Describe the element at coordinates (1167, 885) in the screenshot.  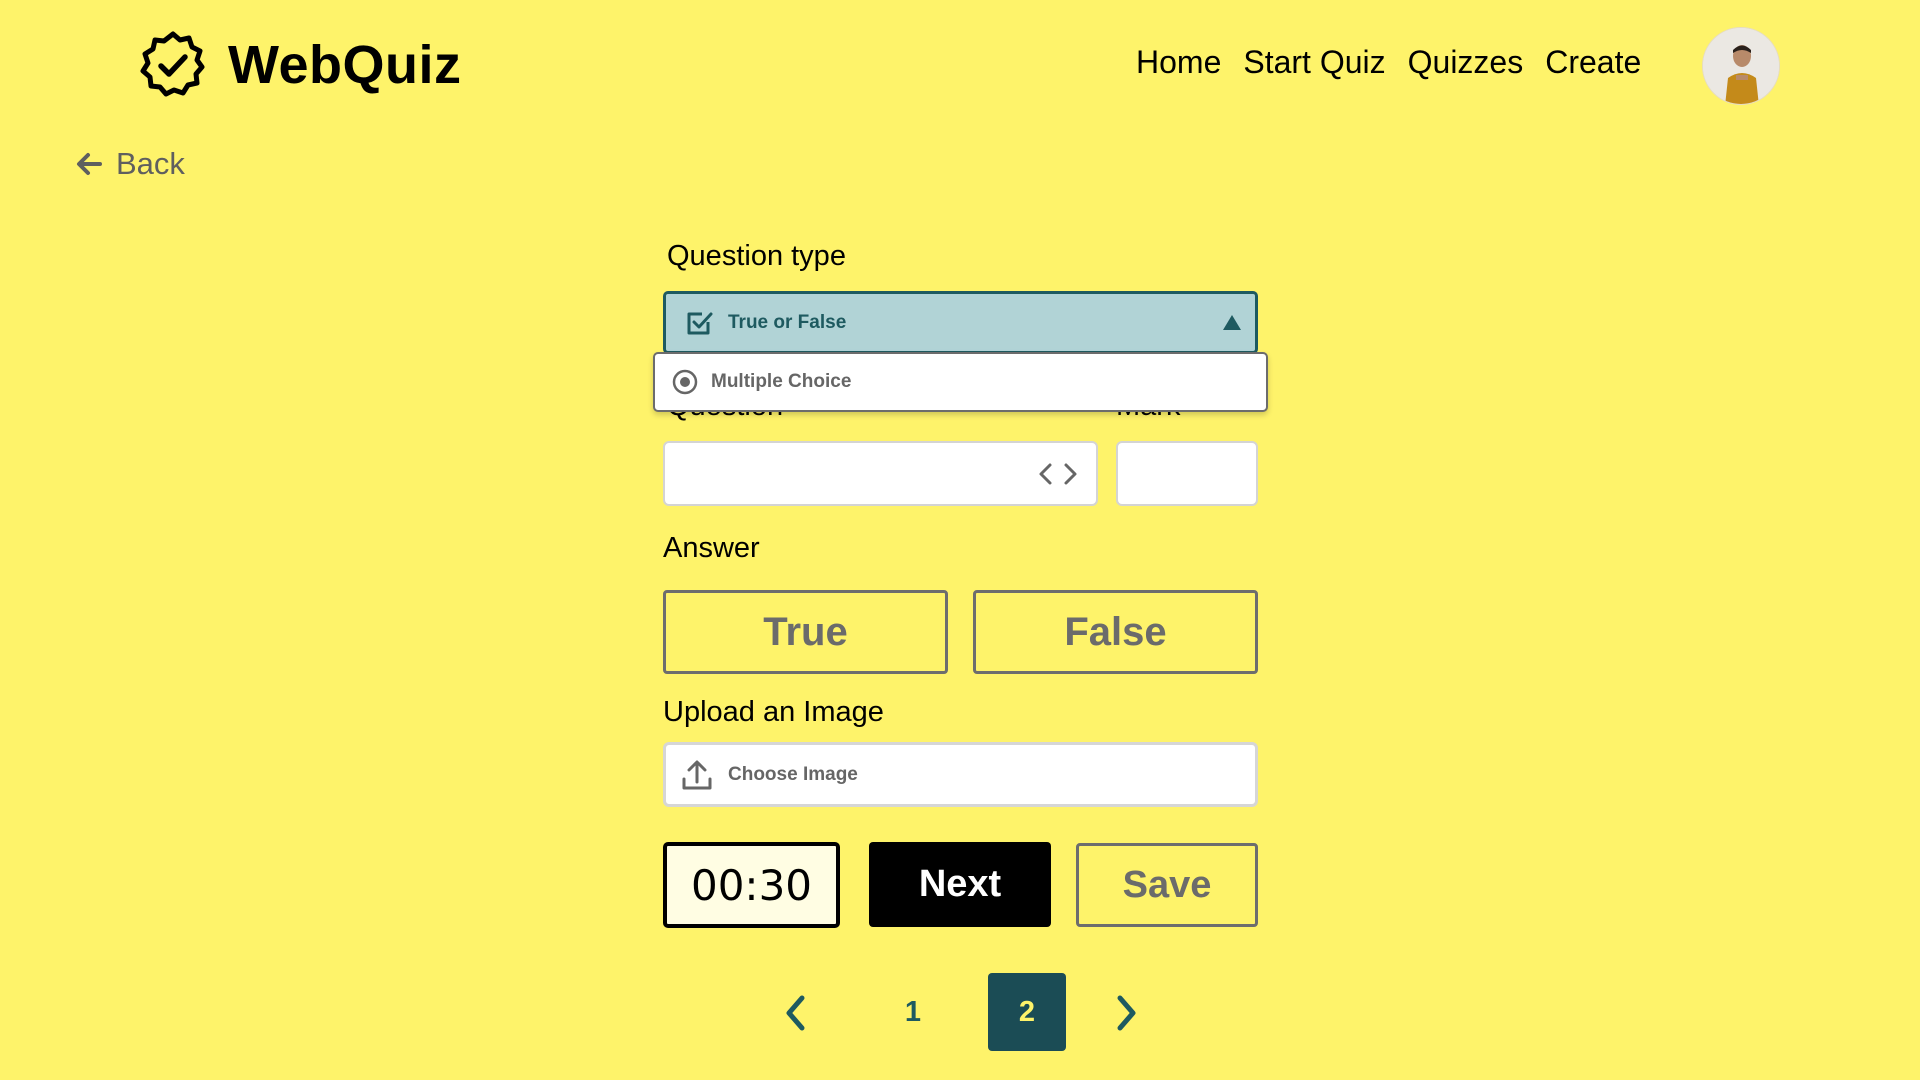
I see `save-button: Save` at that location.